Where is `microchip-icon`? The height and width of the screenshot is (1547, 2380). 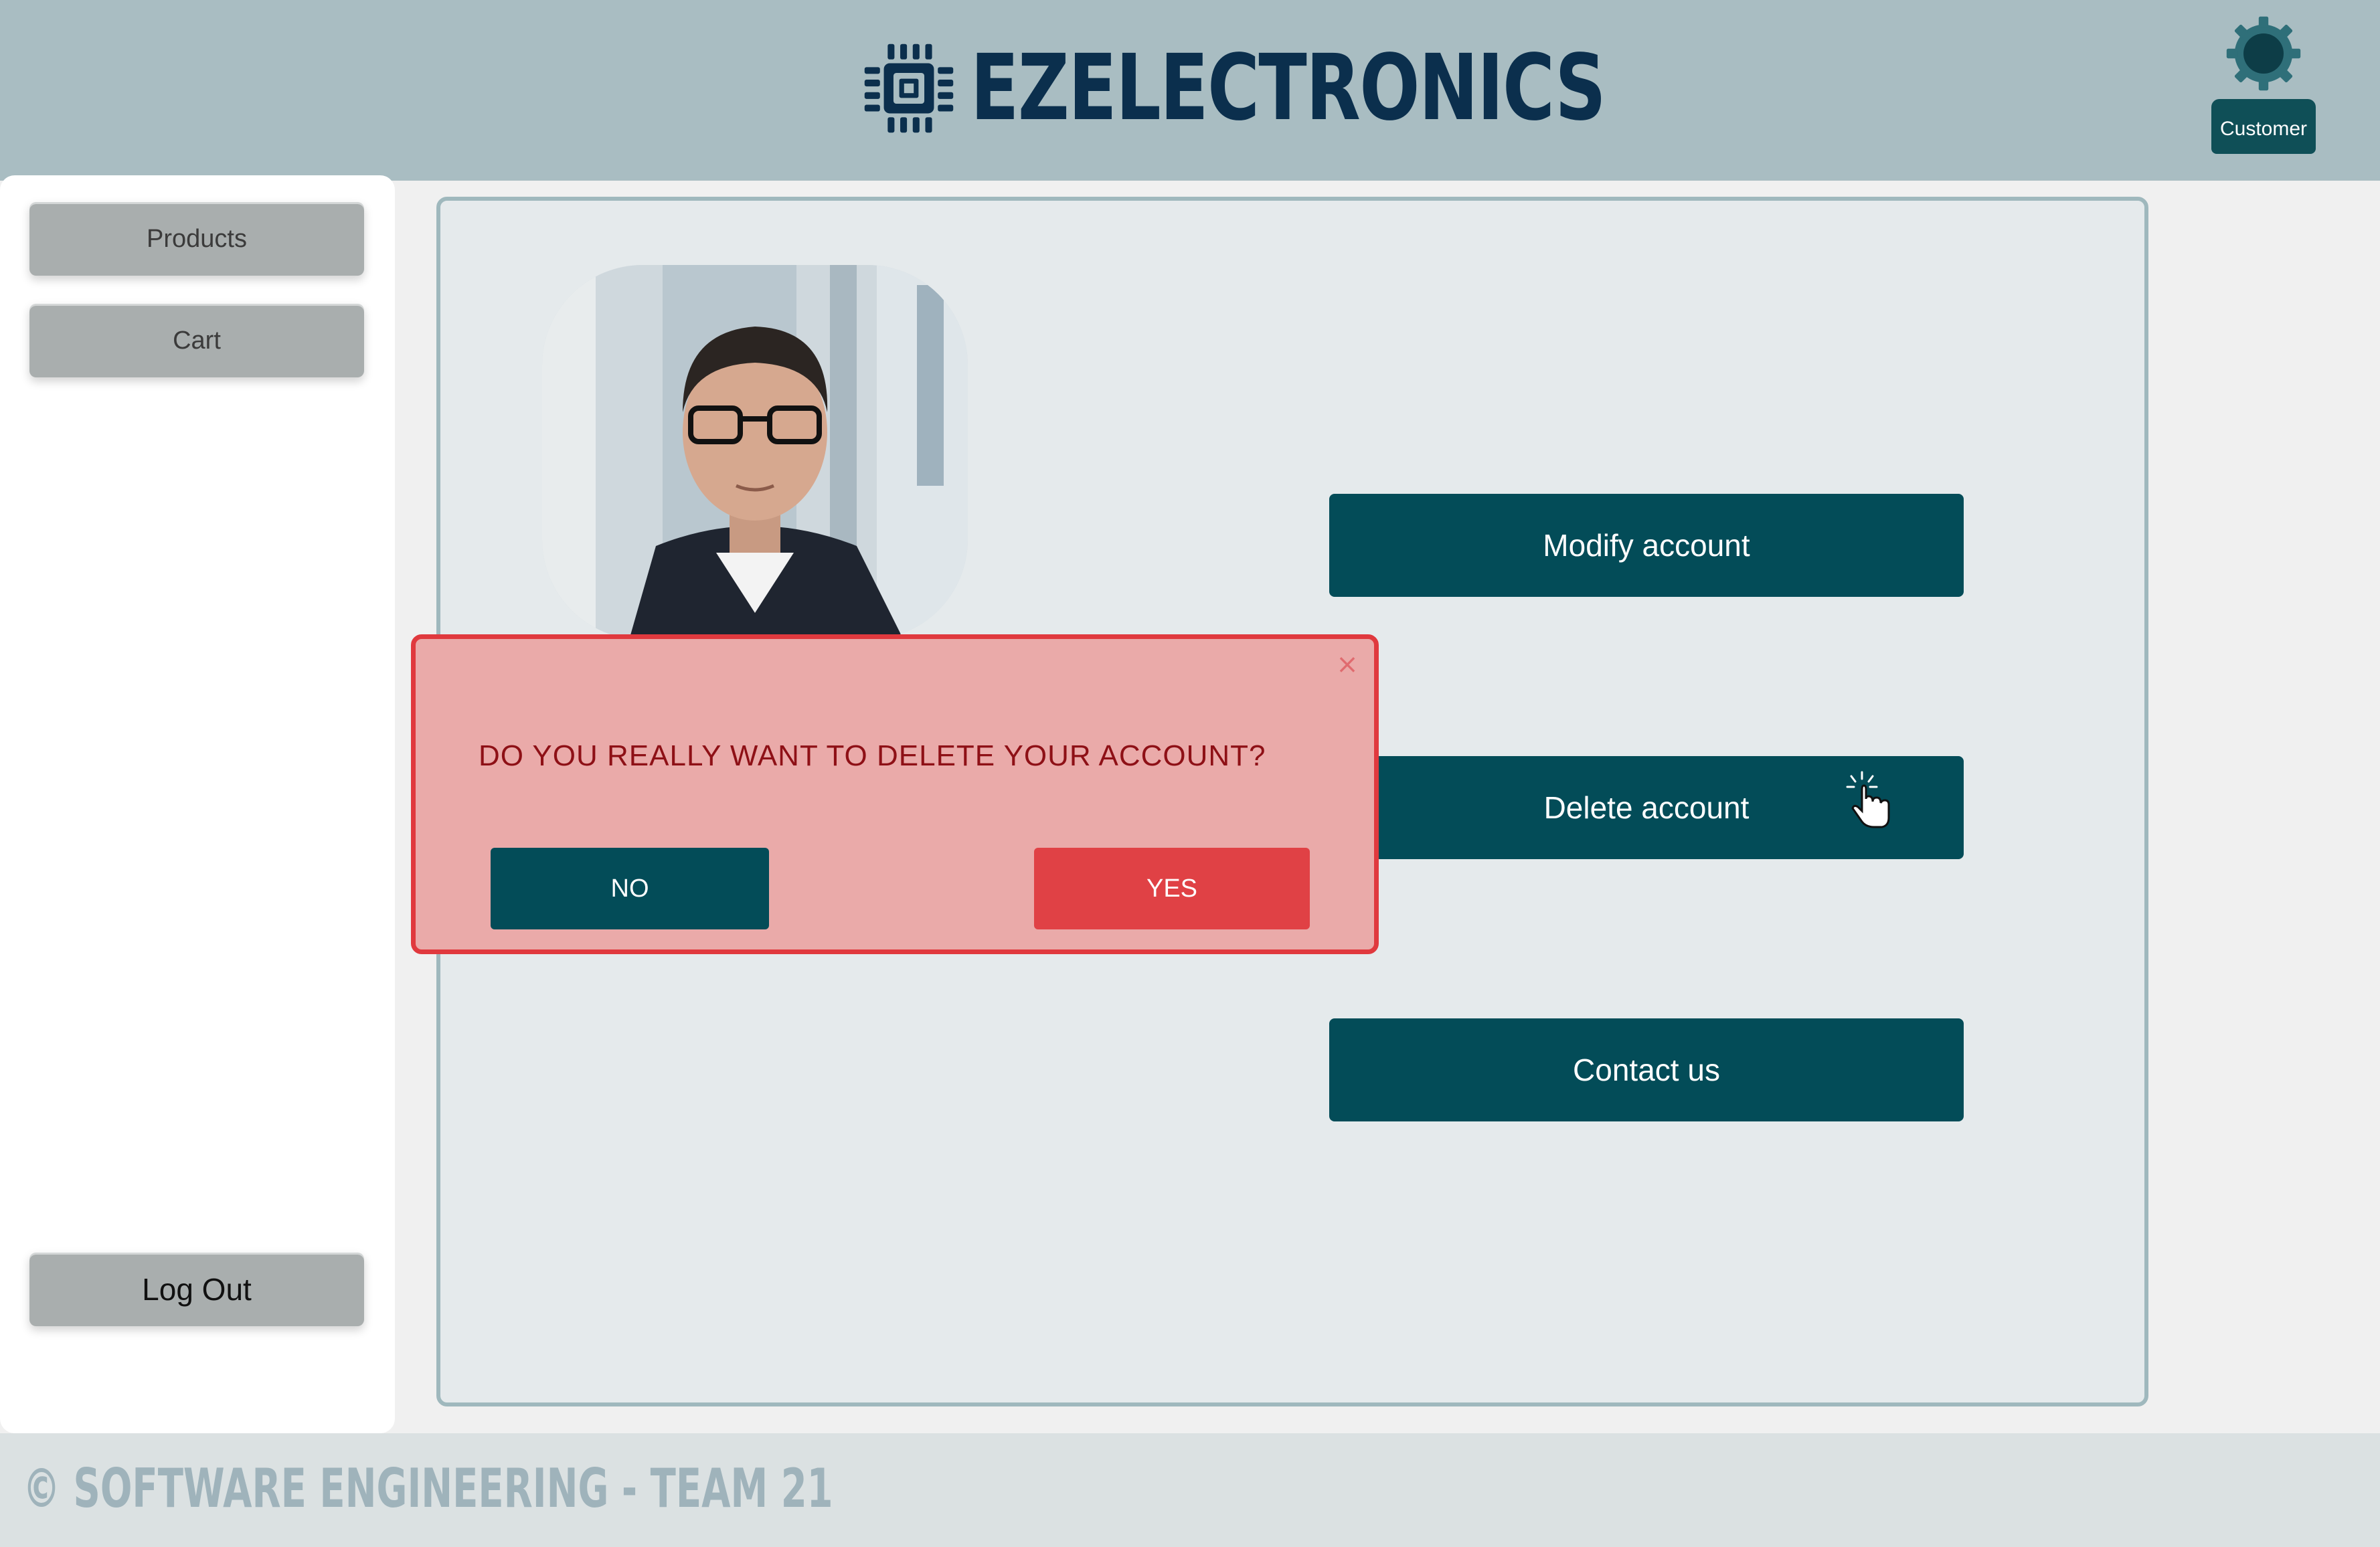
microchip-icon is located at coordinates (909, 88).